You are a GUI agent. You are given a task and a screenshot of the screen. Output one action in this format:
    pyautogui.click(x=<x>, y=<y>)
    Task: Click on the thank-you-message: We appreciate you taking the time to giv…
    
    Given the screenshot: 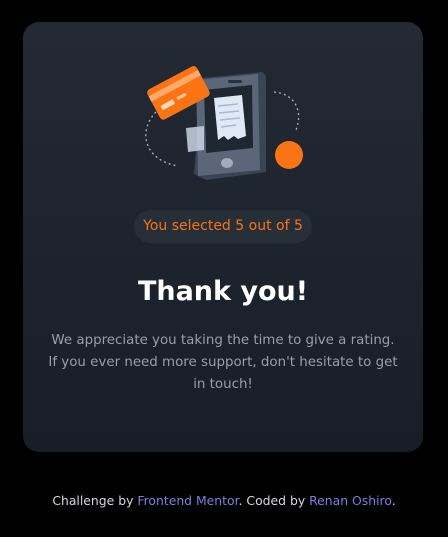 What is the action you would take?
    pyautogui.click(x=223, y=362)
    